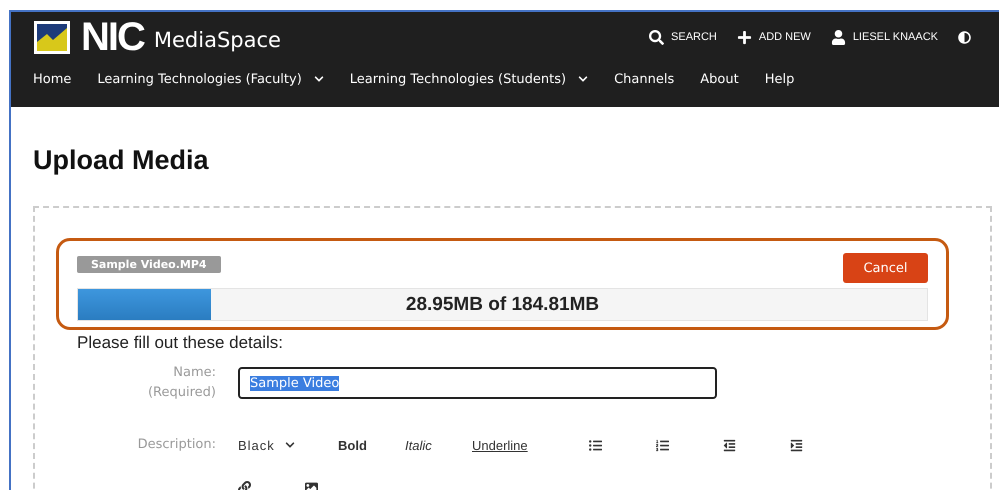 This screenshot has width=999, height=490. What do you see at coordinates (884, 37) in the screenshot?
I see `user-menu: LIESEL KNAACK` at bounding box center [884, 37].